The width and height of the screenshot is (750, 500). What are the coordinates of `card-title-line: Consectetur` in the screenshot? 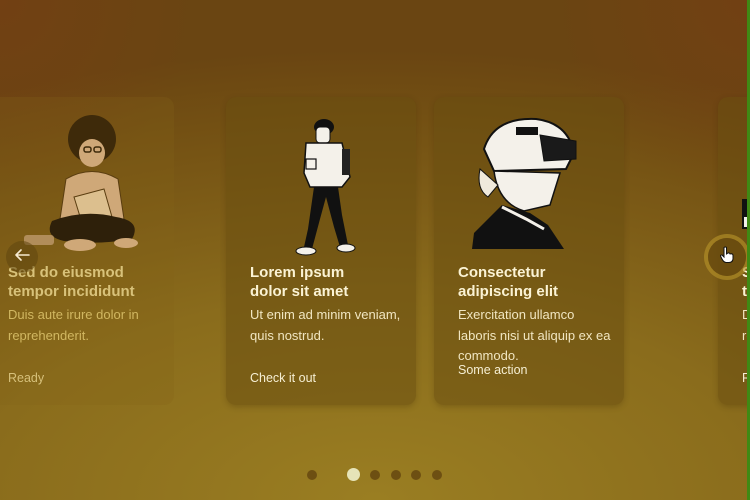 It's located at (502, 272).